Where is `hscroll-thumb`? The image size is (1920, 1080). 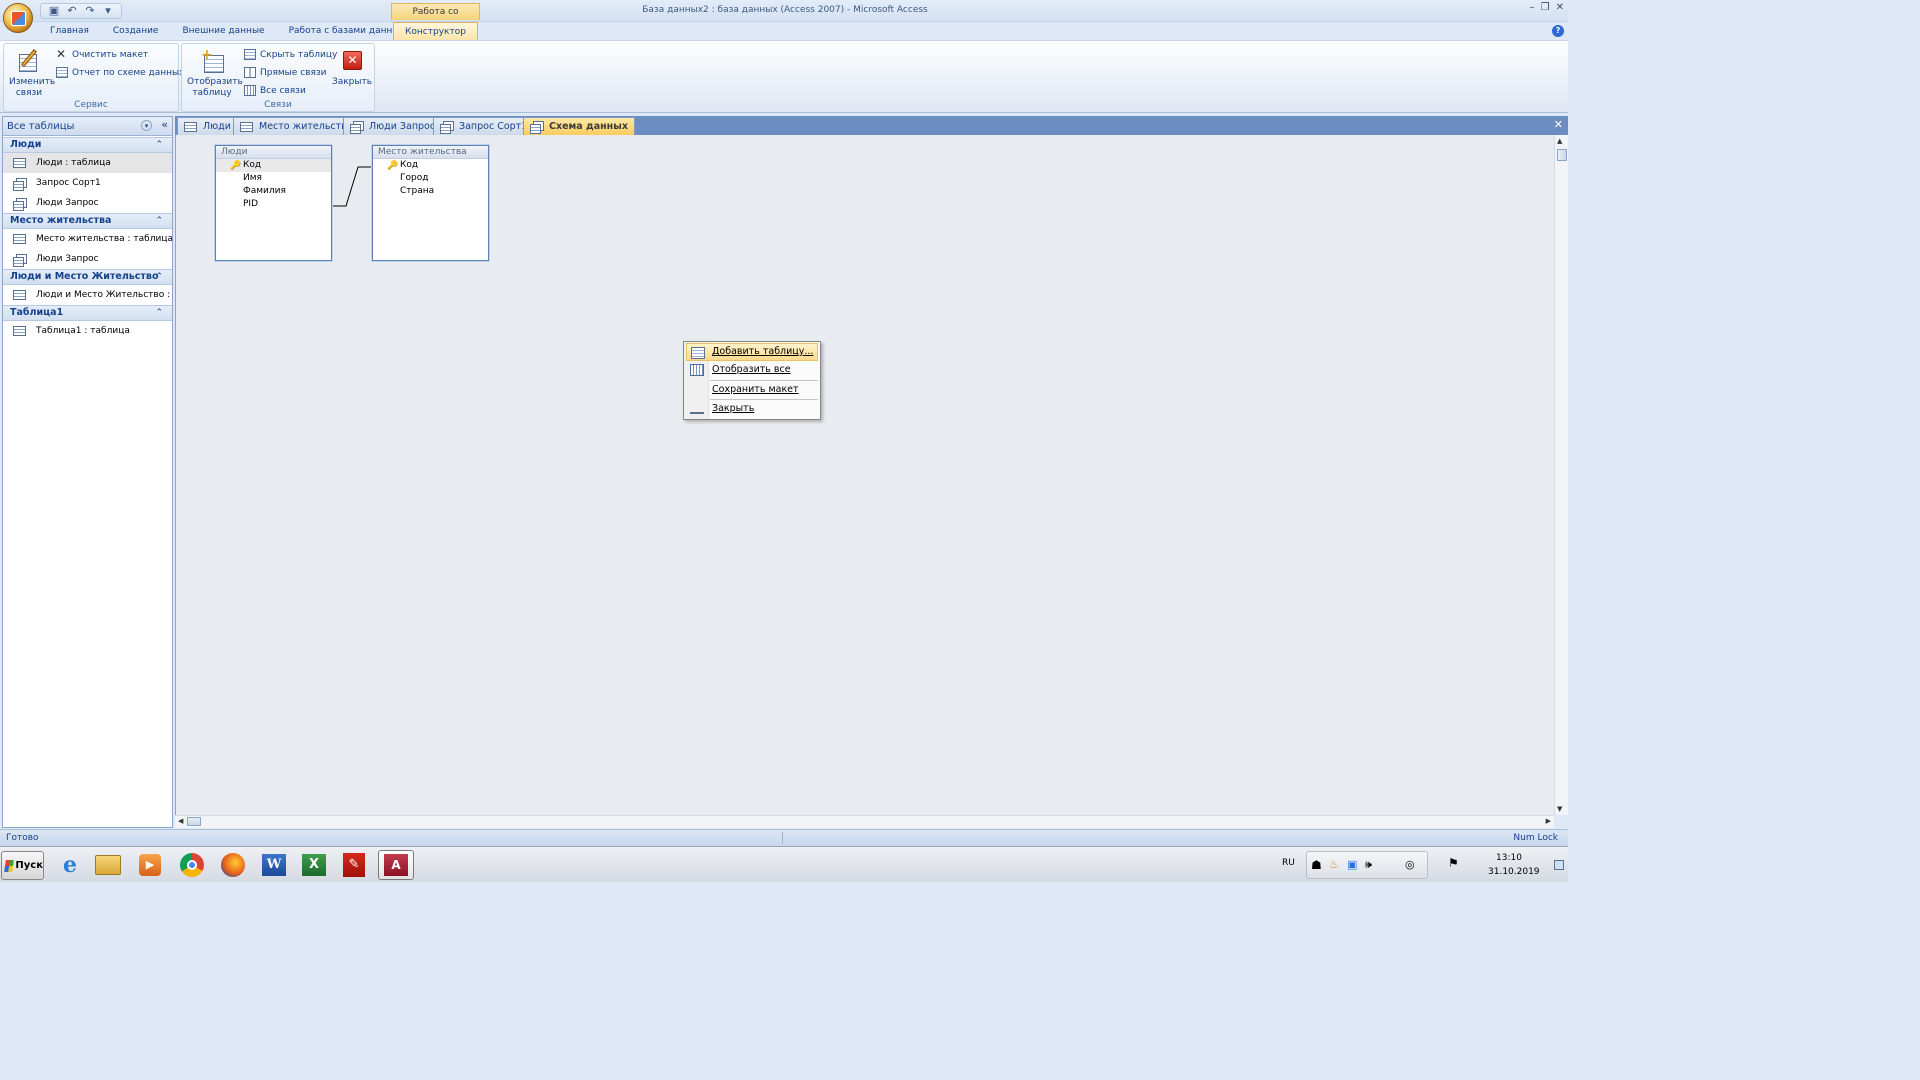 hscroll-thumb is located at coordinates (194, 821).